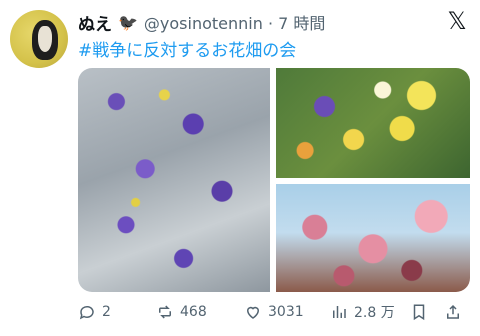  I want to click on share-button, so click(453, 312).